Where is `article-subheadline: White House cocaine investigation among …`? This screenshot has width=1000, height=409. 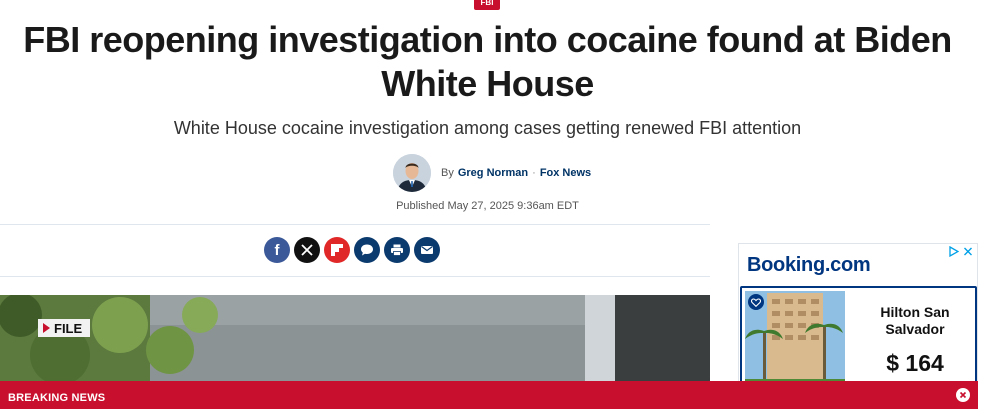
article-subheadline: White House cocaine investigation among … is located at coordinates (487, 128).